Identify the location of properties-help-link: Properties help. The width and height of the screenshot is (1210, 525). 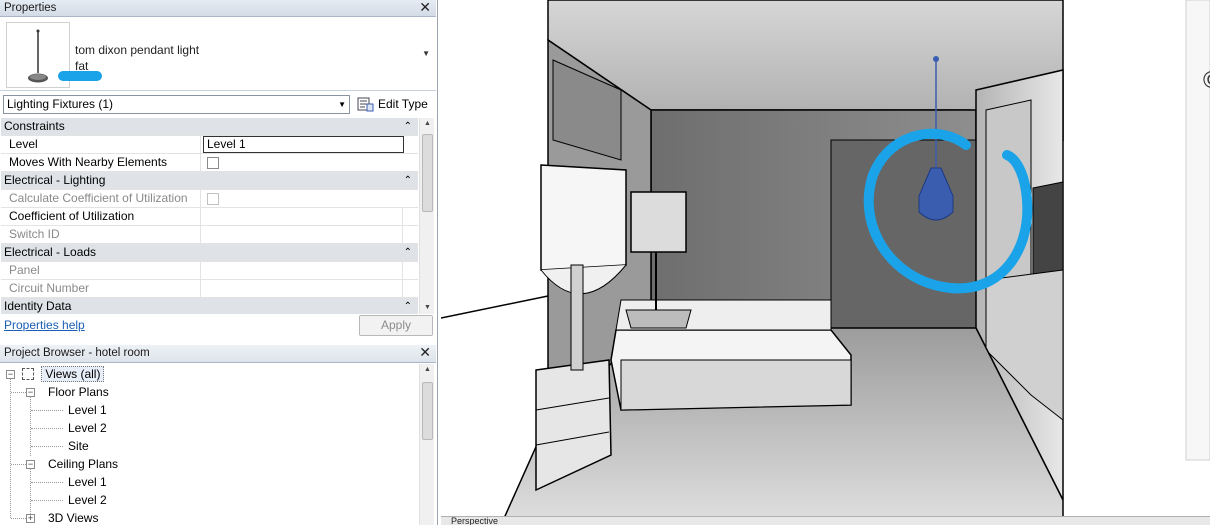
(44, 325).